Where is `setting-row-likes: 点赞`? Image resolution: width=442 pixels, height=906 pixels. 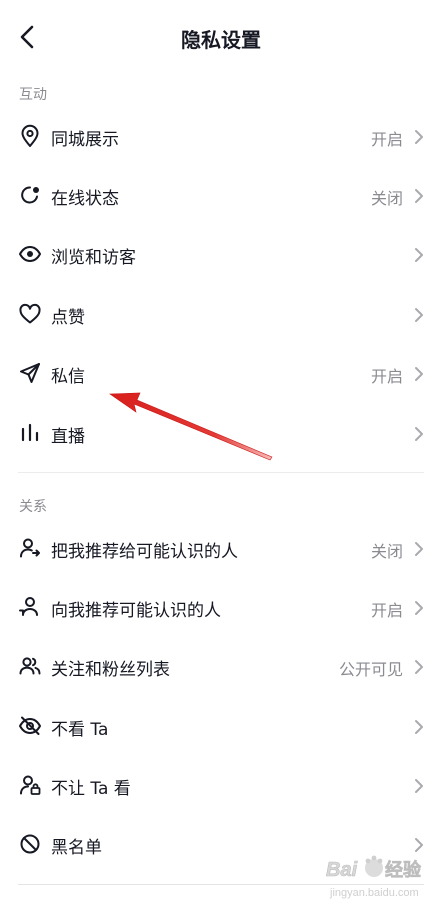
setting-row-likes: 点赞 is located at coordinates (221, 315).